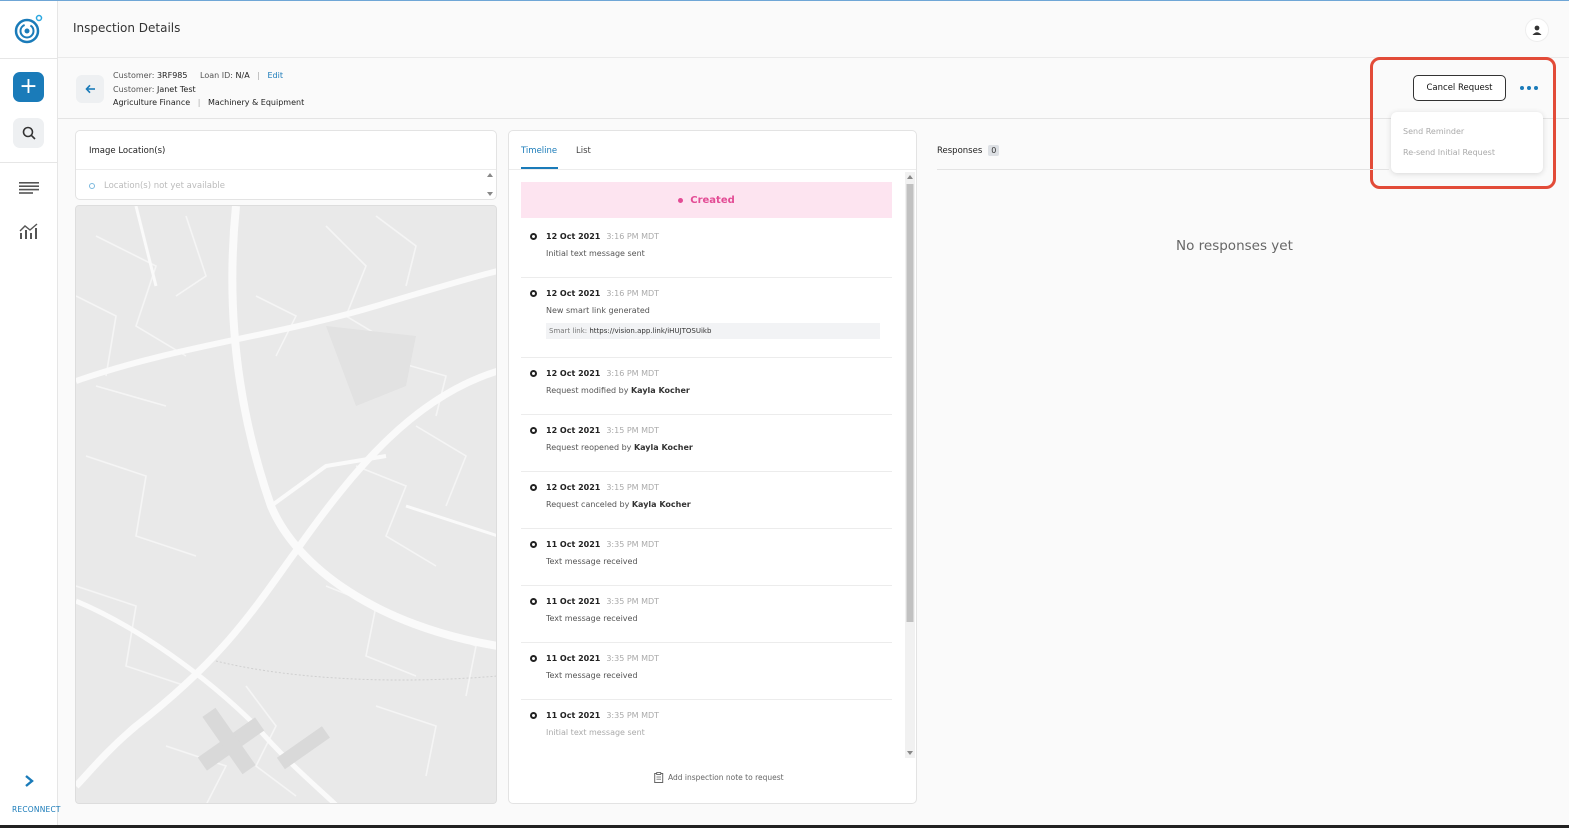 Image resolution: width=1569 pixels, height=828 pixels. What do you see at coordinates (276, 75) in the screenshot?
I see `edit-link: Edit` at bounding box center [276, 75].